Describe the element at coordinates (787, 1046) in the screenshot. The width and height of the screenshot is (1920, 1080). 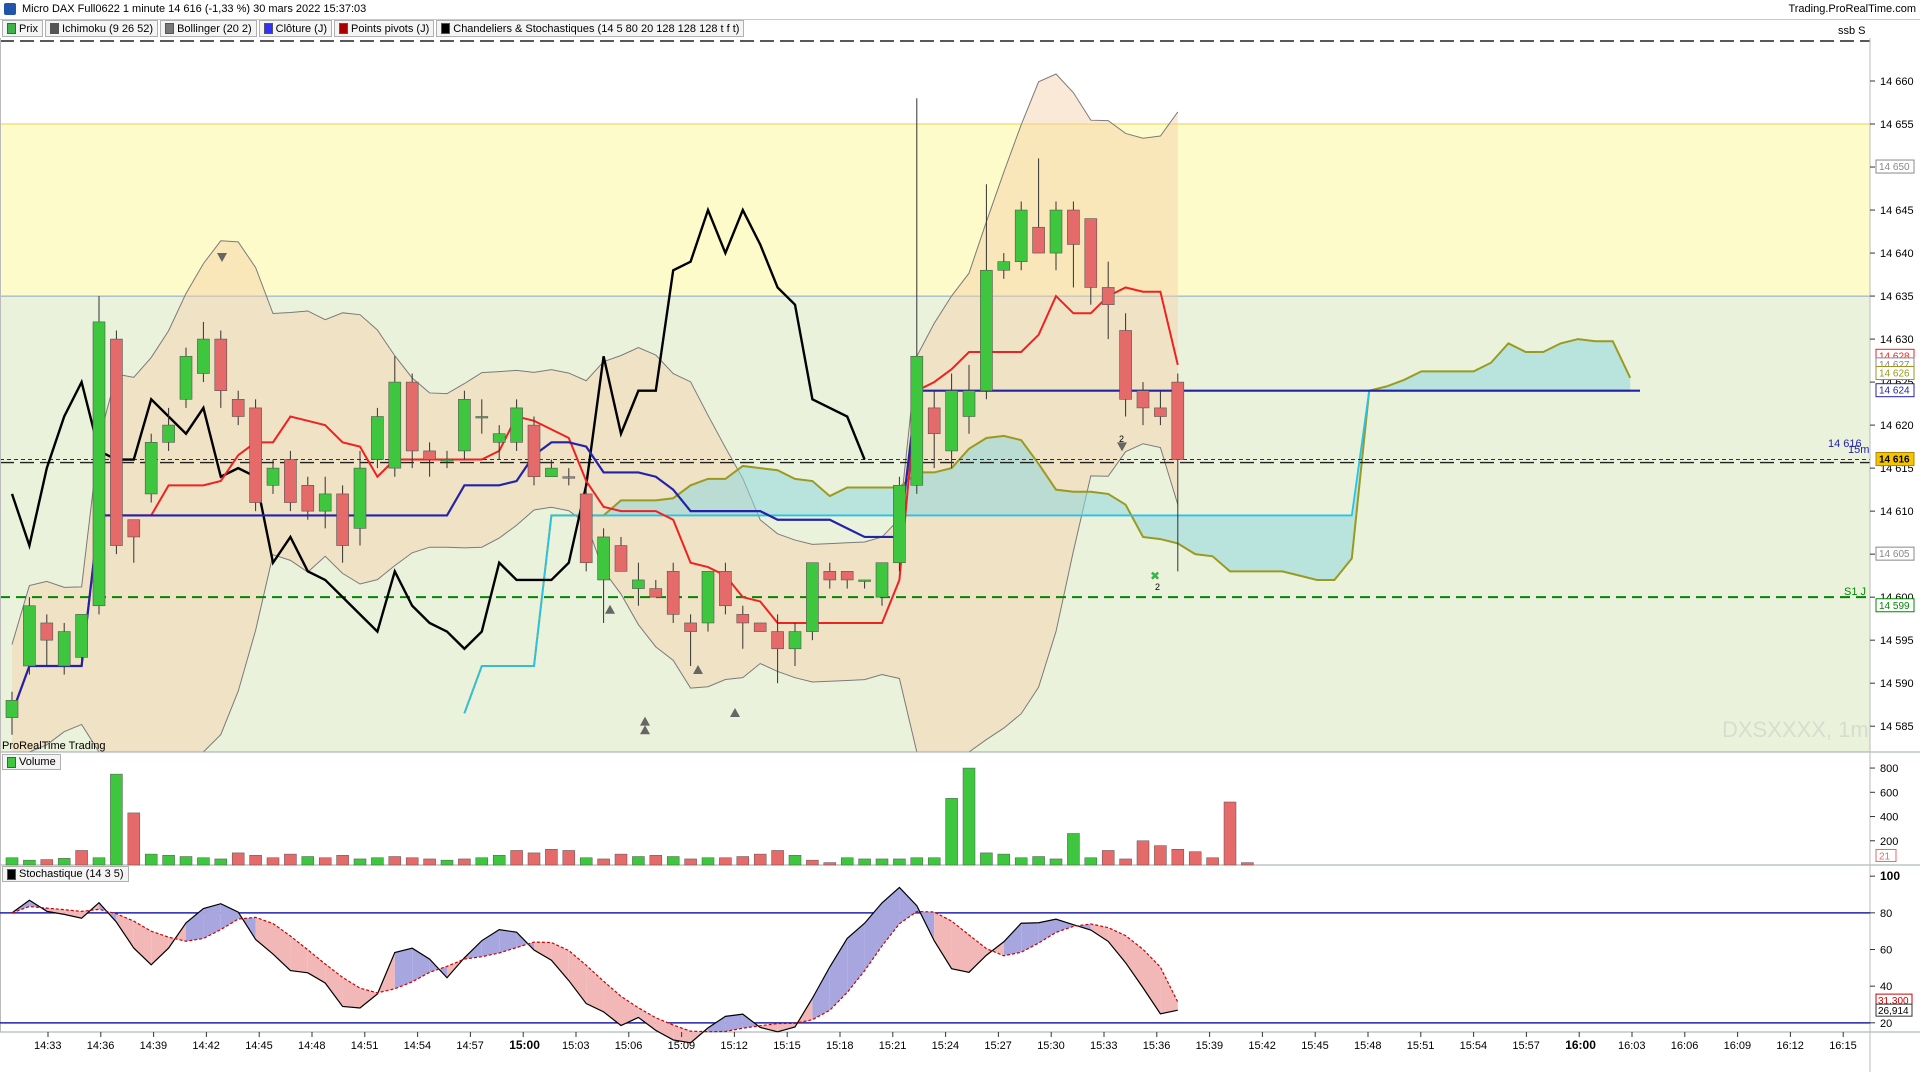
I see `time-tick-label: 15:15` at that location.